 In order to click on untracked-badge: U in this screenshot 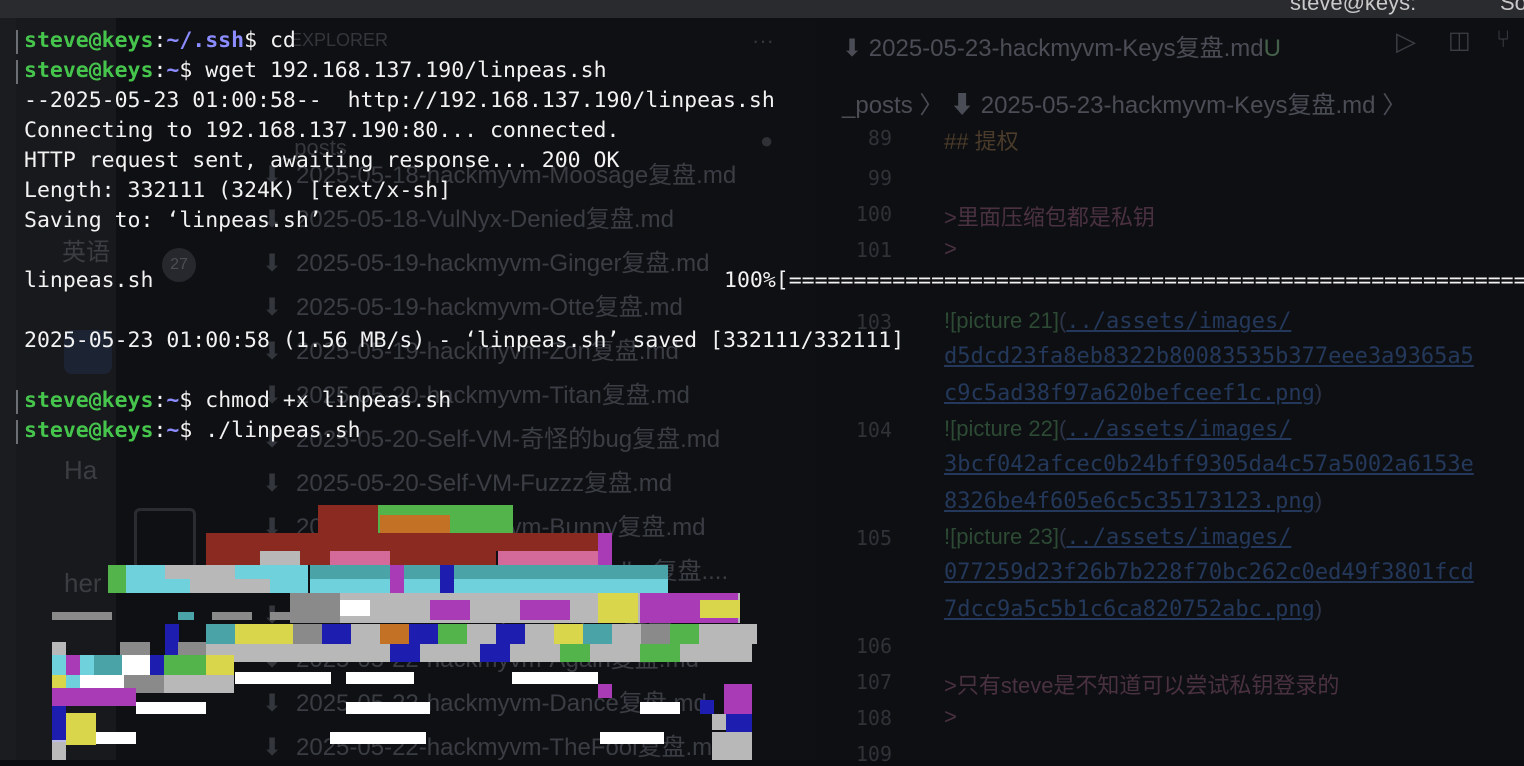, I will do `click(1272, 48)`.